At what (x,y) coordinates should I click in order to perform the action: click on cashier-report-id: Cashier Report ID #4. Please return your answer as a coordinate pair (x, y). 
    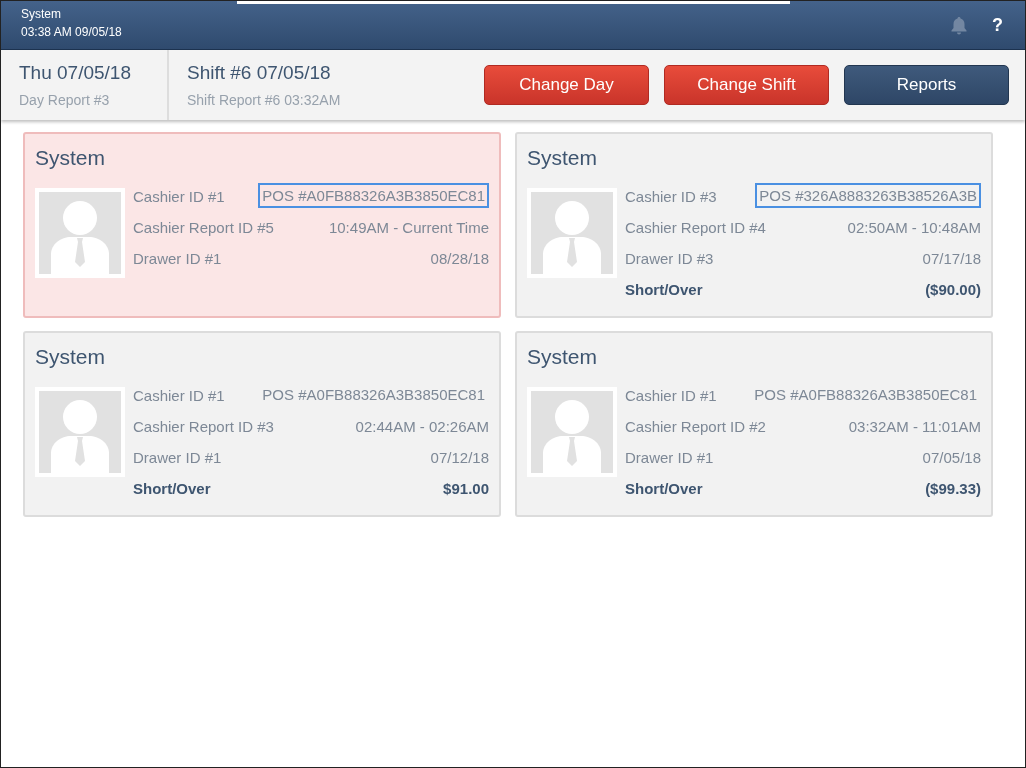
    Looking at the image, I should click on (695, 227).